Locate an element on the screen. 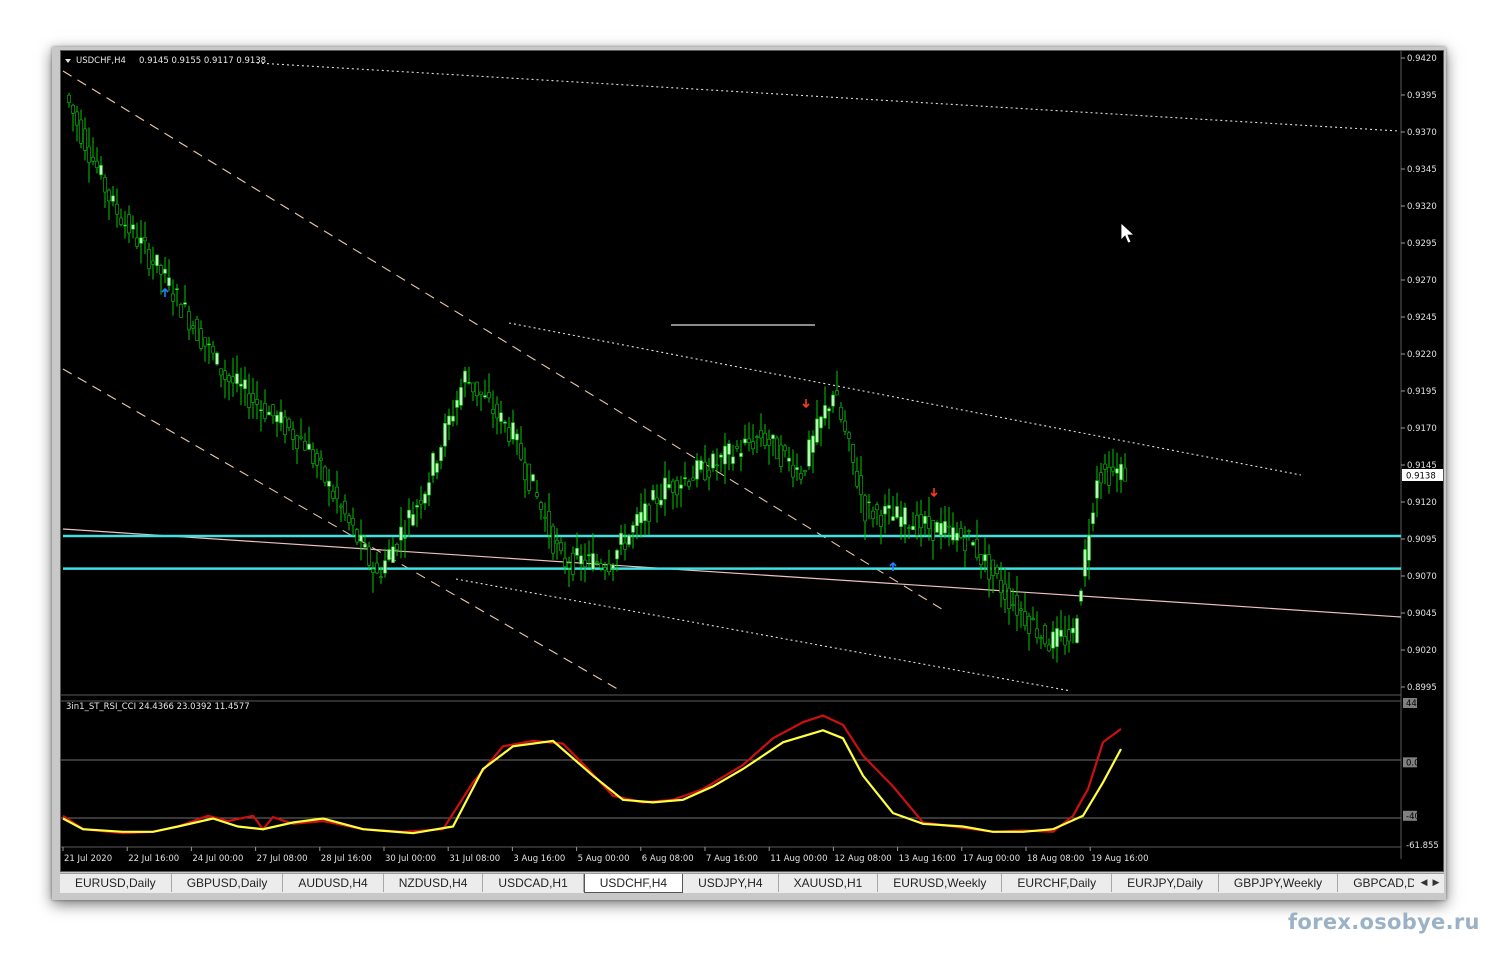 Image resolution: width=1500 pixels, height=955 pixels. chart-tab: EURUSD,Weekly is located at coordinates (940, 883).